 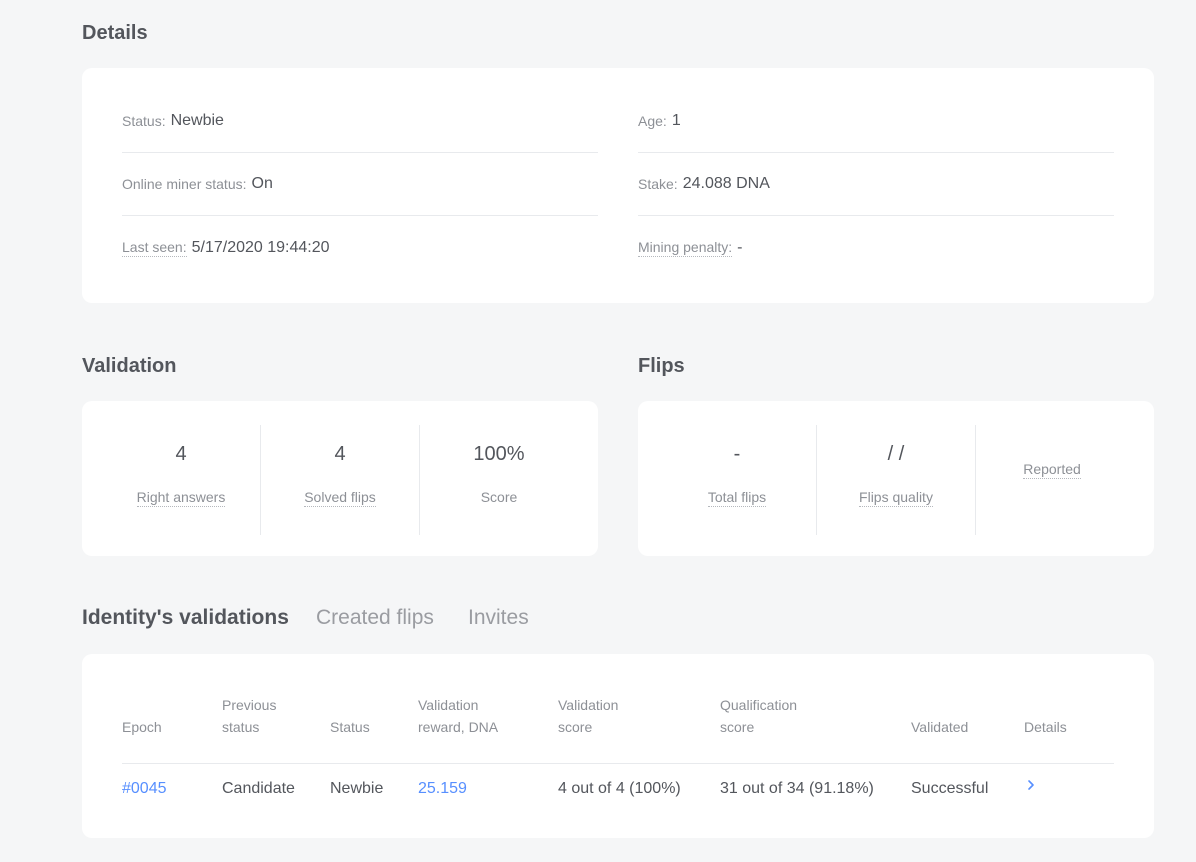 What do you see at coordinates (661, 366) in the screenshot?
I see `flips-title: Flips` at bounding box center [661, 366].